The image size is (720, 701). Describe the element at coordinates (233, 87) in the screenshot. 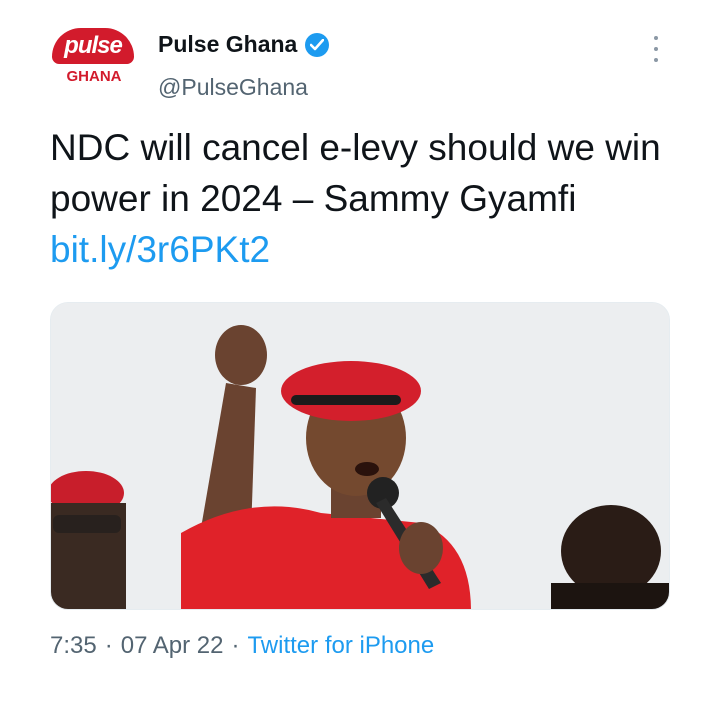

I see `user-handle: @PulseGhana` at that location.